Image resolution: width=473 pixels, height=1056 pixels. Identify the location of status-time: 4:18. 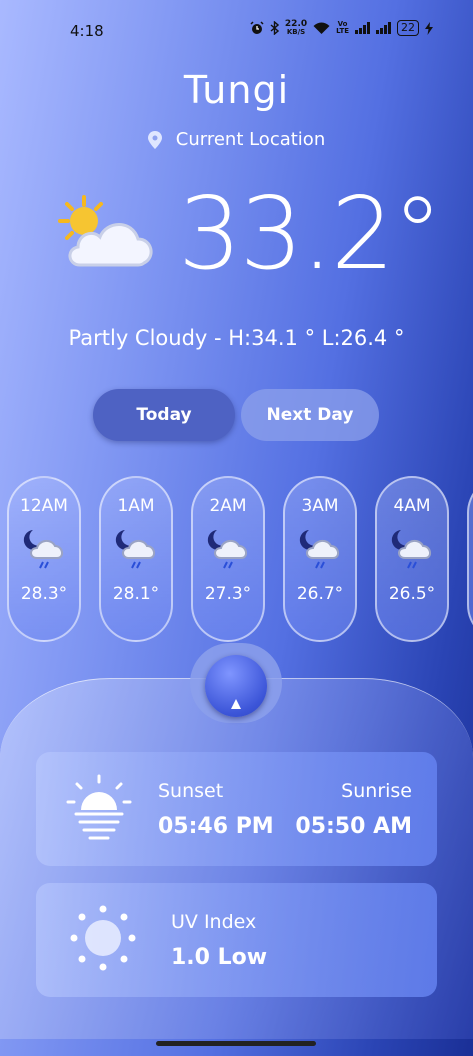
(87, 31).